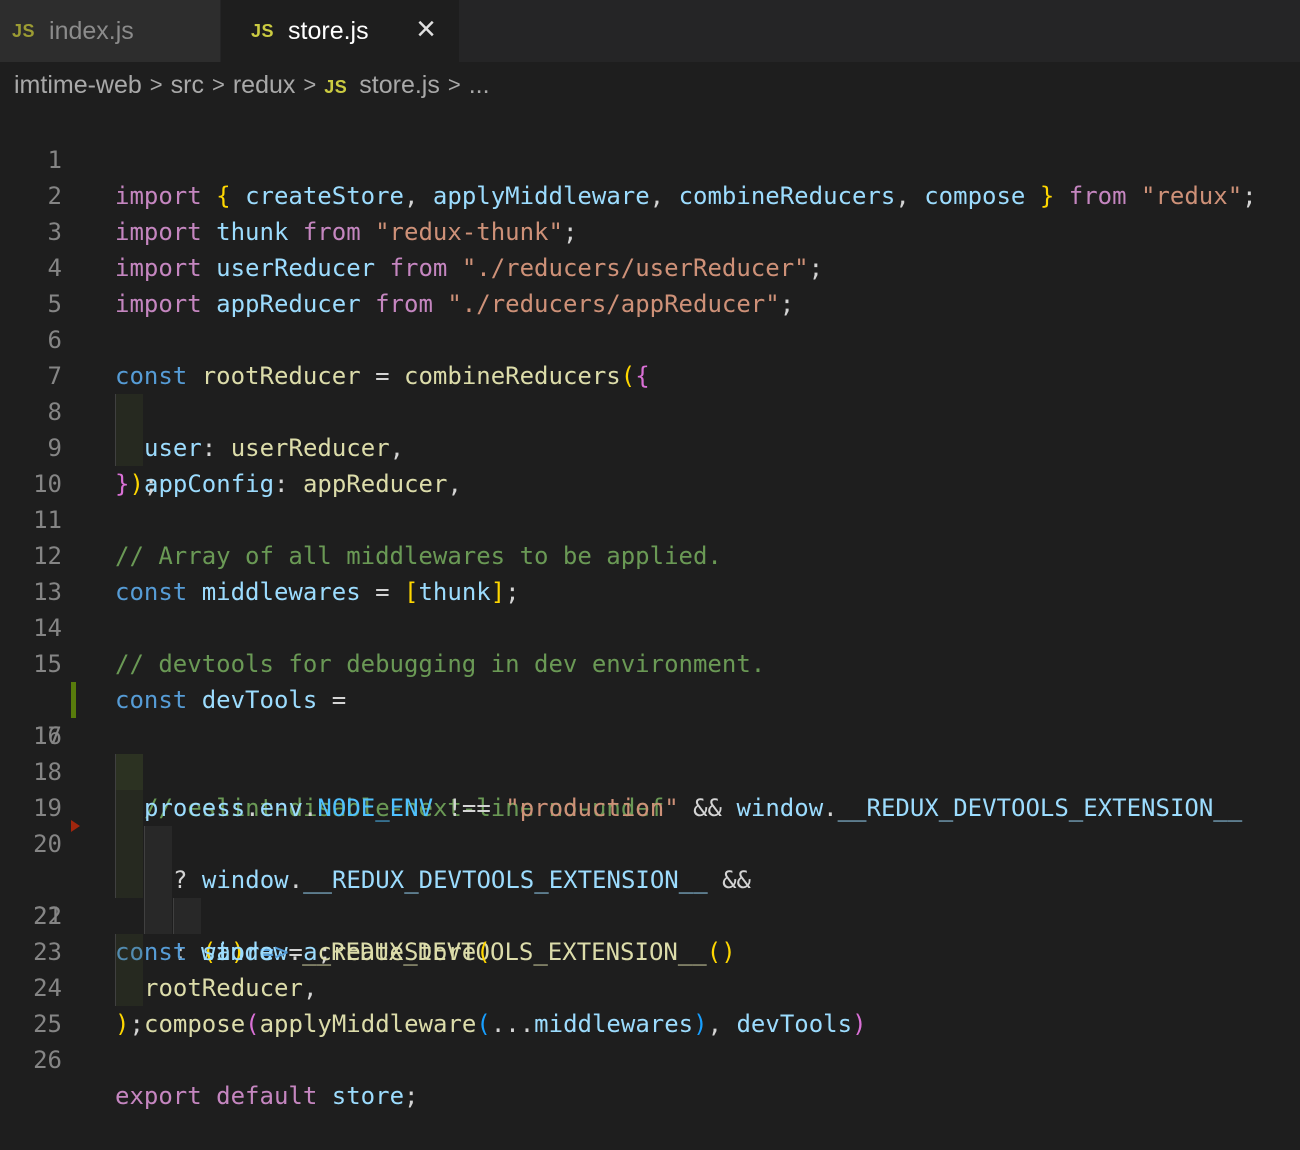  I want to click on line-number: 26, so click(47, 1060).